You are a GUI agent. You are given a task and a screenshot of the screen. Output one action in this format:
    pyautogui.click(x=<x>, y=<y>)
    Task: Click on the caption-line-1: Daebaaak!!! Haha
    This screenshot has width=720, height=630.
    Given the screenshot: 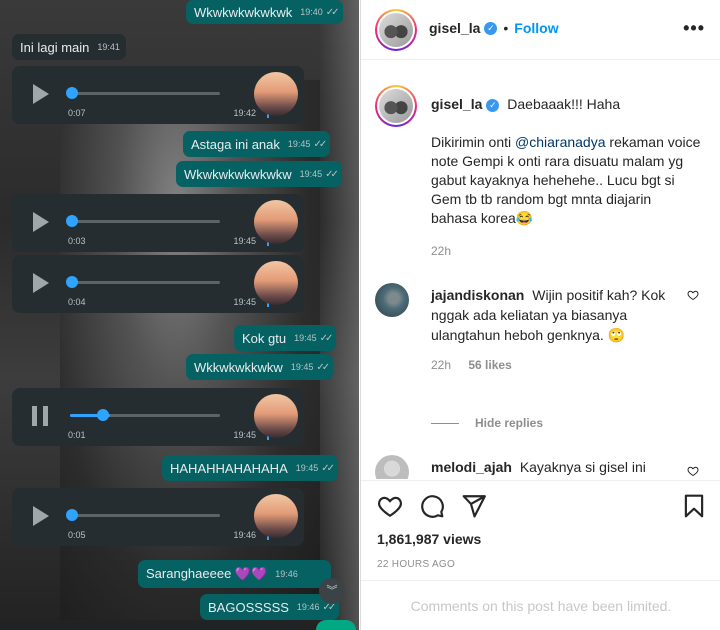 What is the action you would take?
    pyautogui.click(x=564, y=104)
    